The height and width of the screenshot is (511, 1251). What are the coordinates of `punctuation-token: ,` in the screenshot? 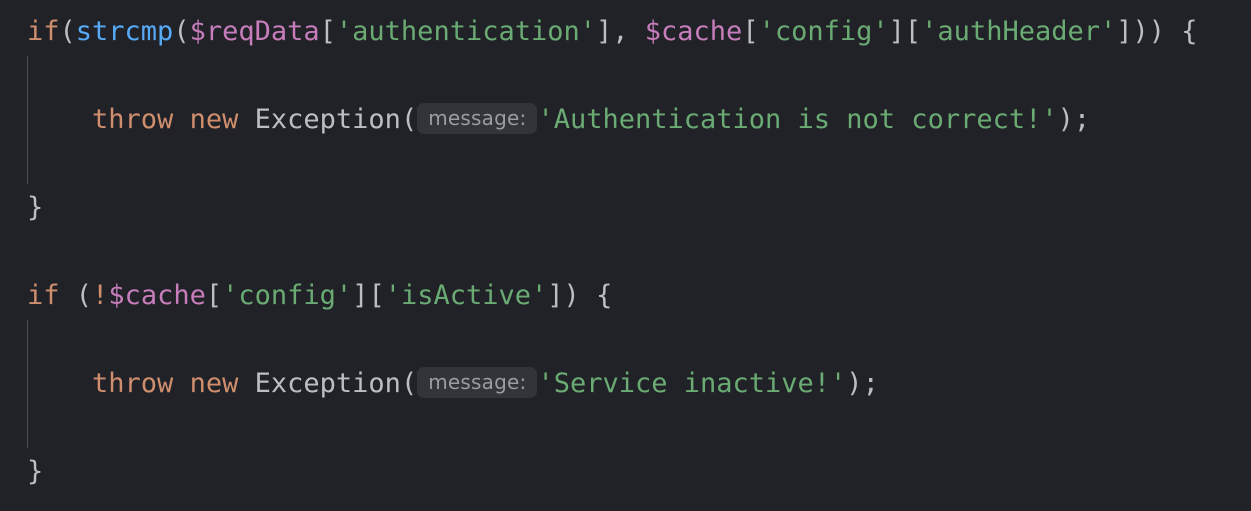 It's located at (628, 31).